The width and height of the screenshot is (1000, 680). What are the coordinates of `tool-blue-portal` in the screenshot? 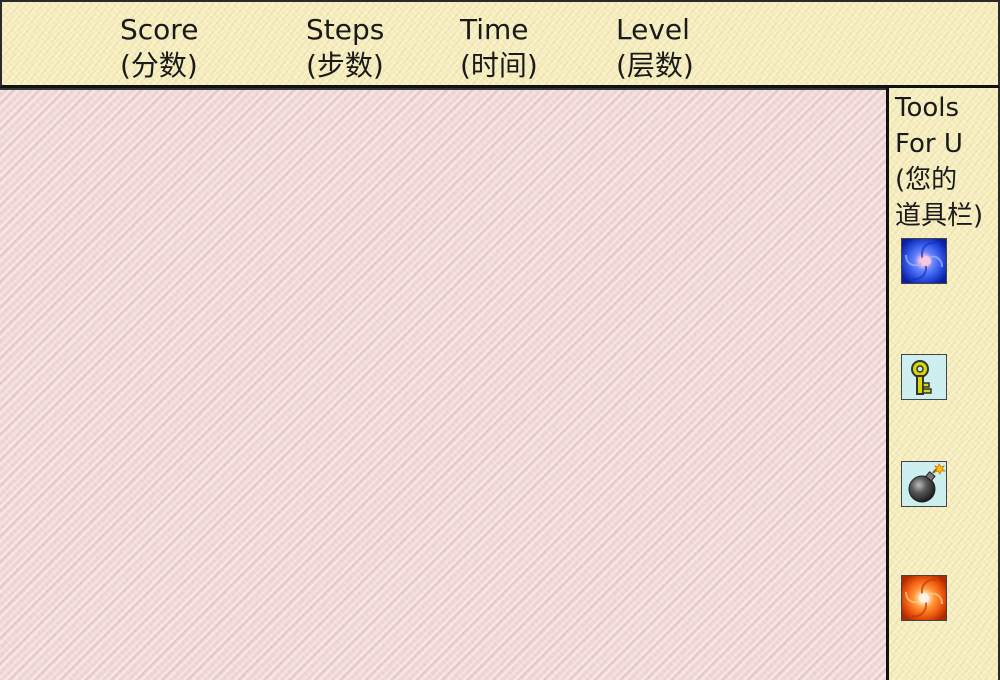 It's located at (924, 261).